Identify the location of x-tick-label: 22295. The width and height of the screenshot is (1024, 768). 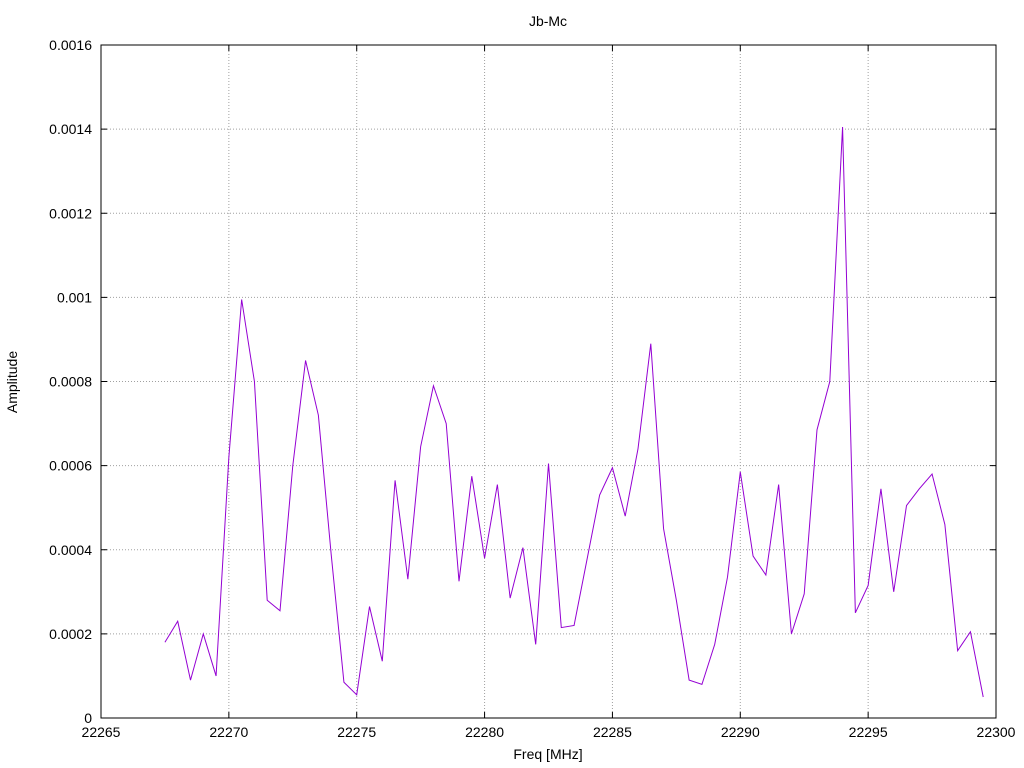
(868, 732).